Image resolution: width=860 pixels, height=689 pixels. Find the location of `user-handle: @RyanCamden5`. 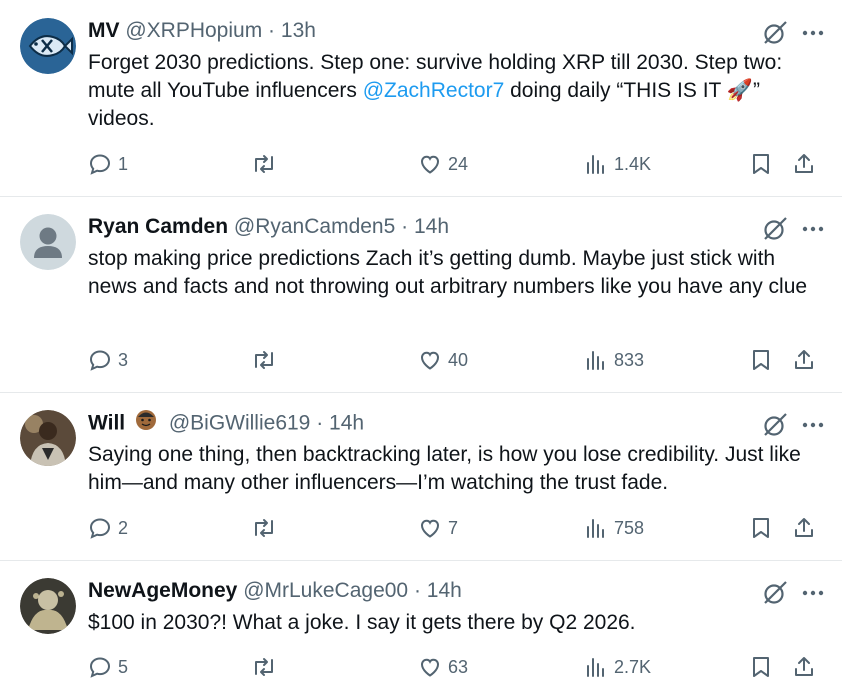

user-handle: @RyanCamden5 is located at coordinates (314, 226).